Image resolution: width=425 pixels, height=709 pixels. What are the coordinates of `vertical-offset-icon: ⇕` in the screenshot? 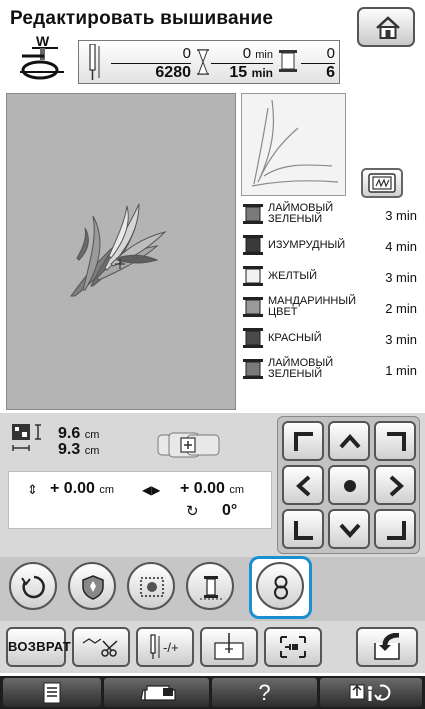 It's located at (32, 489).